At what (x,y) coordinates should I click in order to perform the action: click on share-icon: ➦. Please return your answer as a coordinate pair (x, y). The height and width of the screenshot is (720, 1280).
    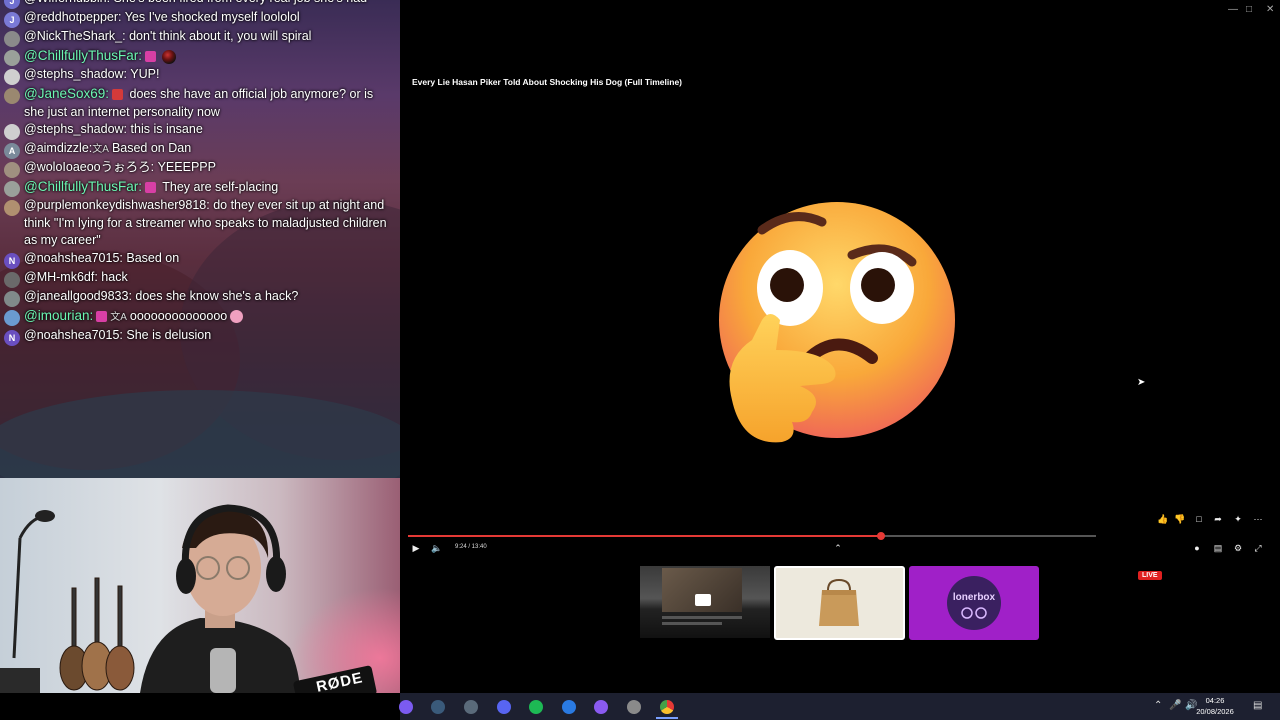
    Looking at the image, I should click on (1218, 519).